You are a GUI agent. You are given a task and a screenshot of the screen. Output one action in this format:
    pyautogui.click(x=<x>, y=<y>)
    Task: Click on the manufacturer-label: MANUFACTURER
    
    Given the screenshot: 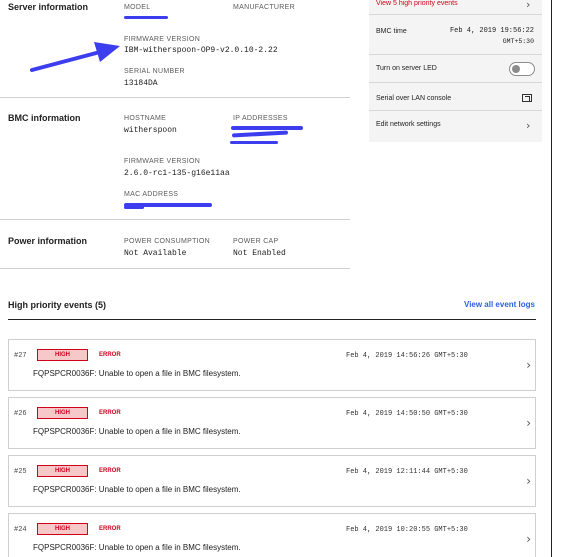 What is the action you would take?
    pyautogui.click(x=264, y=7)
    